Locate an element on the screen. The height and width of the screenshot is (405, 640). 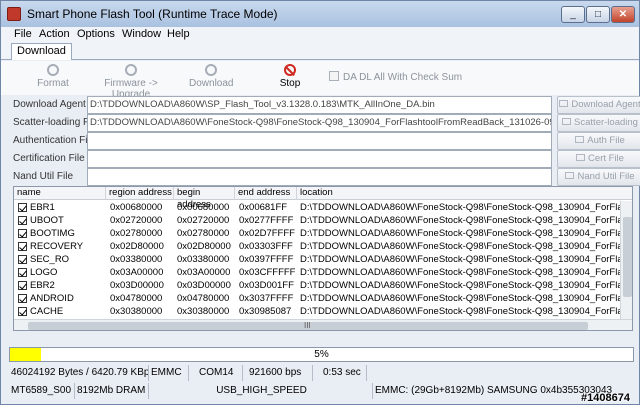
cell-name: LOGO is located at coordinates (44, 272).